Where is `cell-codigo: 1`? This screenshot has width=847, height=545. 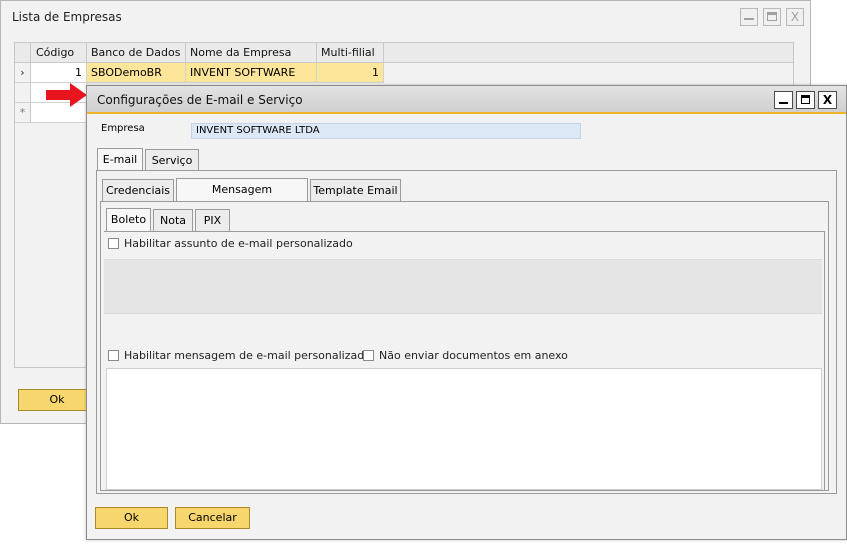
cell-codigo: 1 is located at coordinates (59, 73).